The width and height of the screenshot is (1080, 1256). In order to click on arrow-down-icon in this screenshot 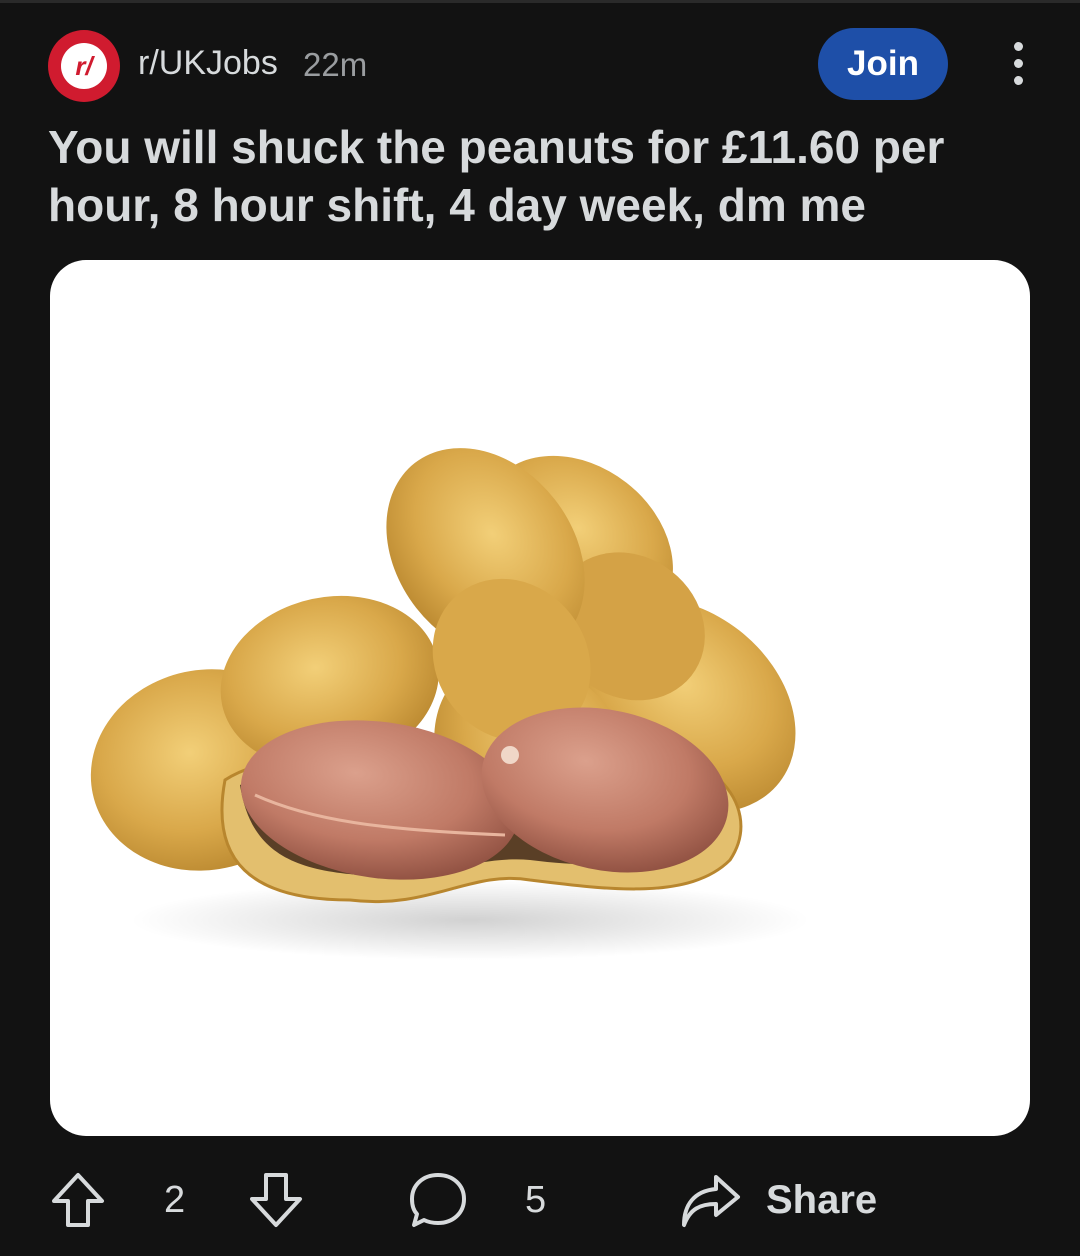, I will do `click(276, 1200)`.